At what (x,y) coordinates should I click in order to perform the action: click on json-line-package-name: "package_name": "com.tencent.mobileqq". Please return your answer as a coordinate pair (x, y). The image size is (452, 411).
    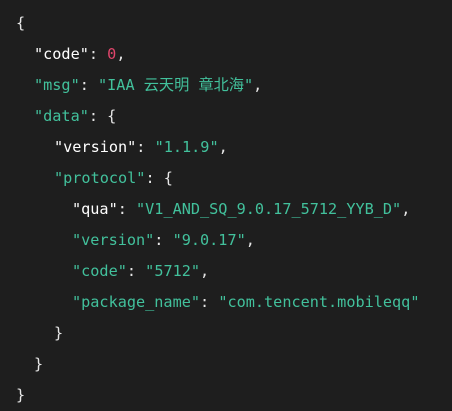
    Looking at the image, I should click on (226, 302).